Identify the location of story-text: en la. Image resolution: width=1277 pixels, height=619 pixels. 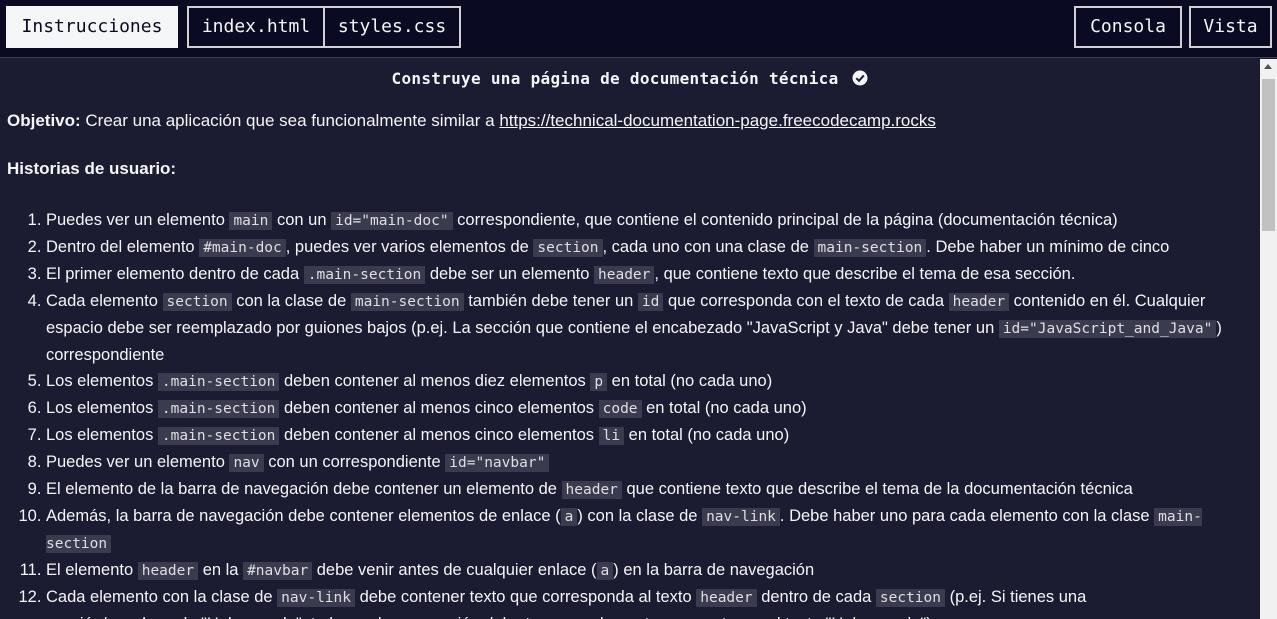
(221, 570).